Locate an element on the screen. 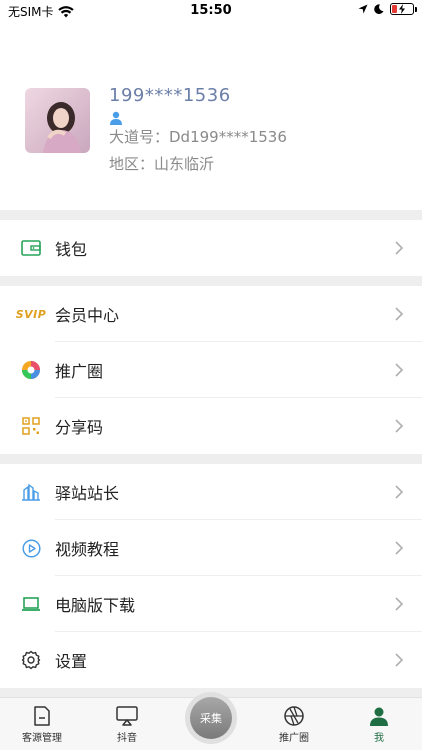  profile-dadao-id: 大道号：Dd199****1536 is located at coordinates (198, 137).